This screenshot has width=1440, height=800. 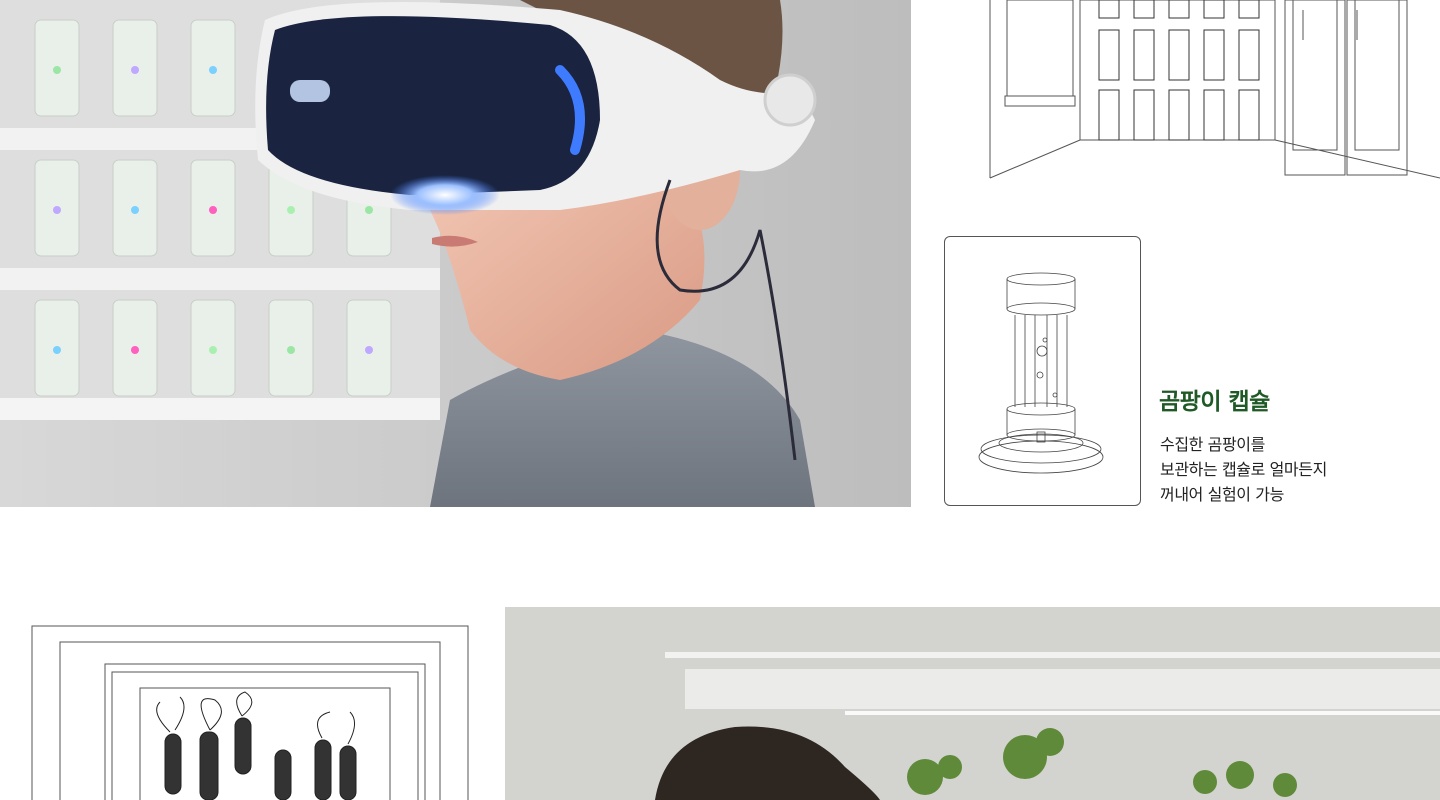 I want to click on capsule-description-line: 꺼내어 실험이 가능, so click(x=1222, y=494).